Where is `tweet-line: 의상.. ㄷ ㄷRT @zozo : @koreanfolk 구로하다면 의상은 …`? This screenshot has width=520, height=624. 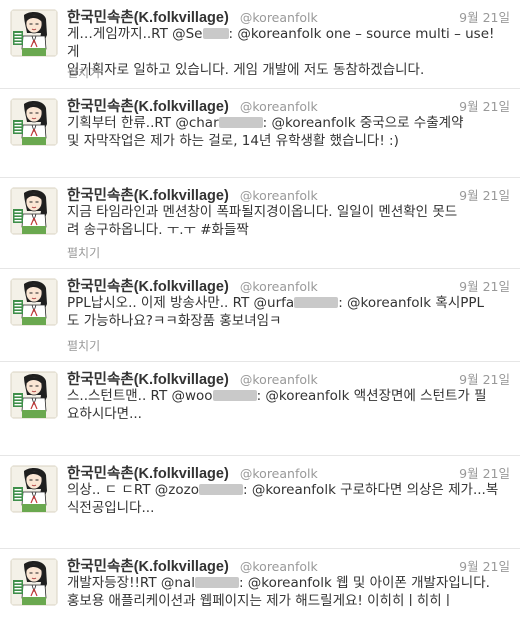 tweet-line: 의상.. ㄷ ㄷRT @zozo : @koreanfolk 구로하다면 의상은 … is located at coordinates (287, 490).